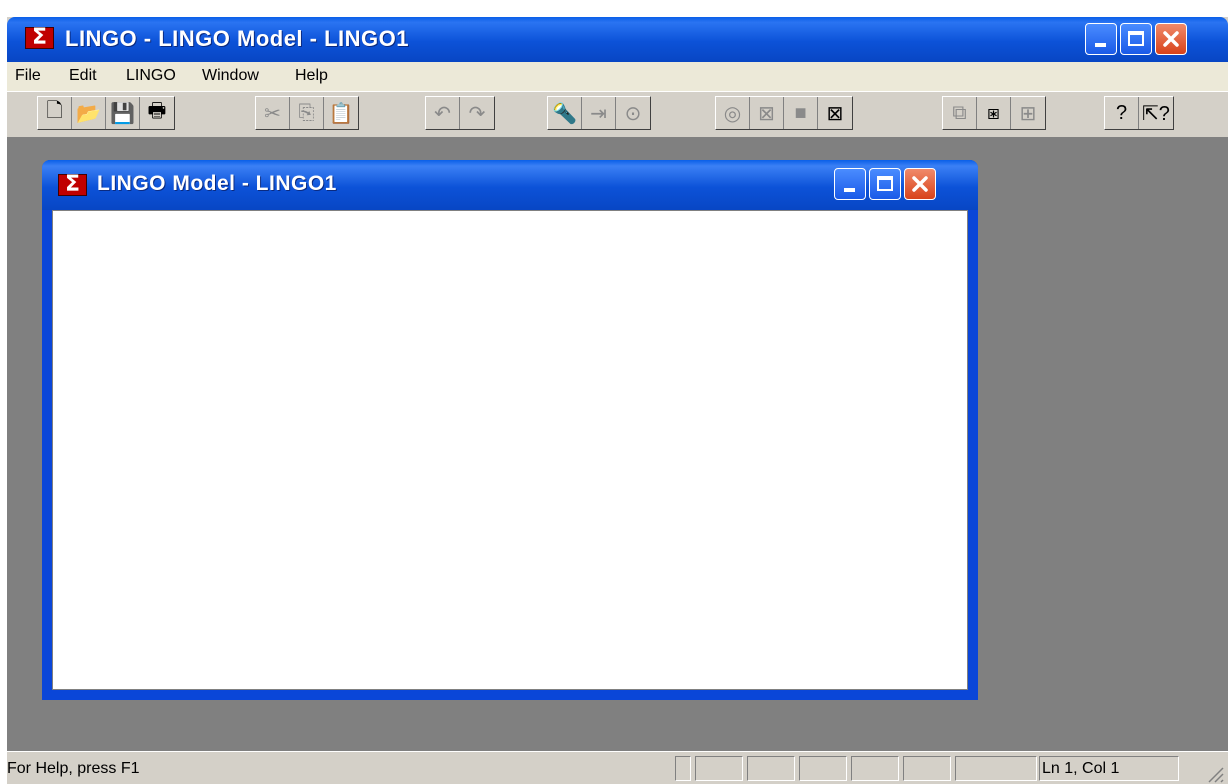 The image size is (1228, 784). I want to click on match-parenthesis-button: ⊙, so click(633, 113).